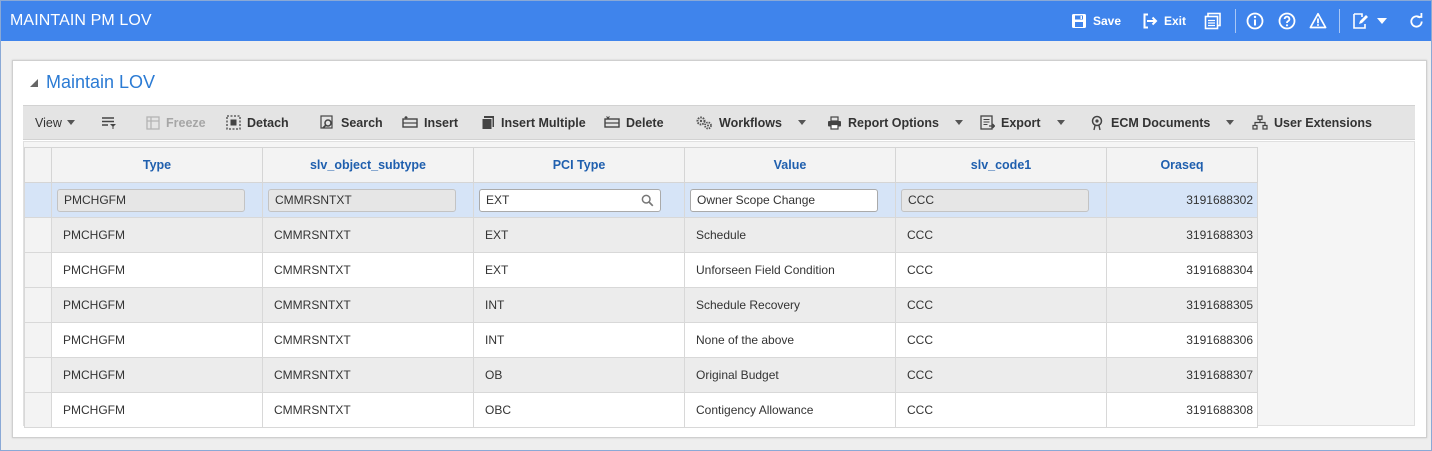 Image resolution: width=1432 pixels, height=451 pixels. Describe the element at coordinates (1182, 340) in the screenshot. I see `oraseq-cell: 3191688306` at that location.